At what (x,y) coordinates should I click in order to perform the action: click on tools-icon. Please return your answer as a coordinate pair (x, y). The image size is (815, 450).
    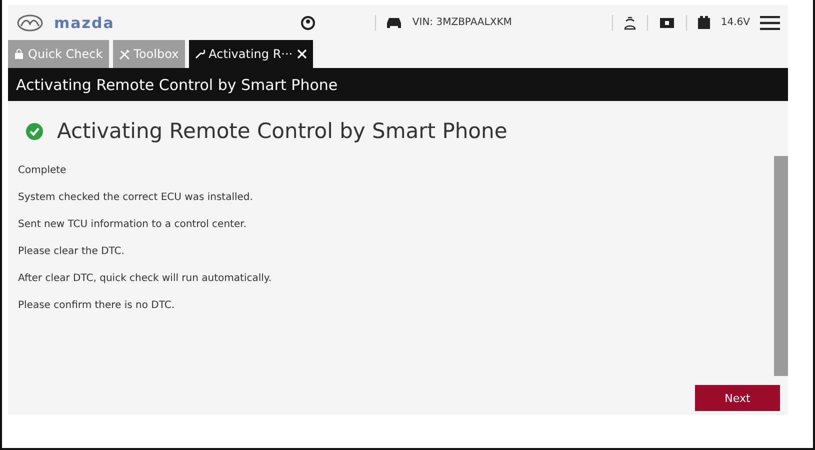
    Looking at the image, I should click on (124, 54).